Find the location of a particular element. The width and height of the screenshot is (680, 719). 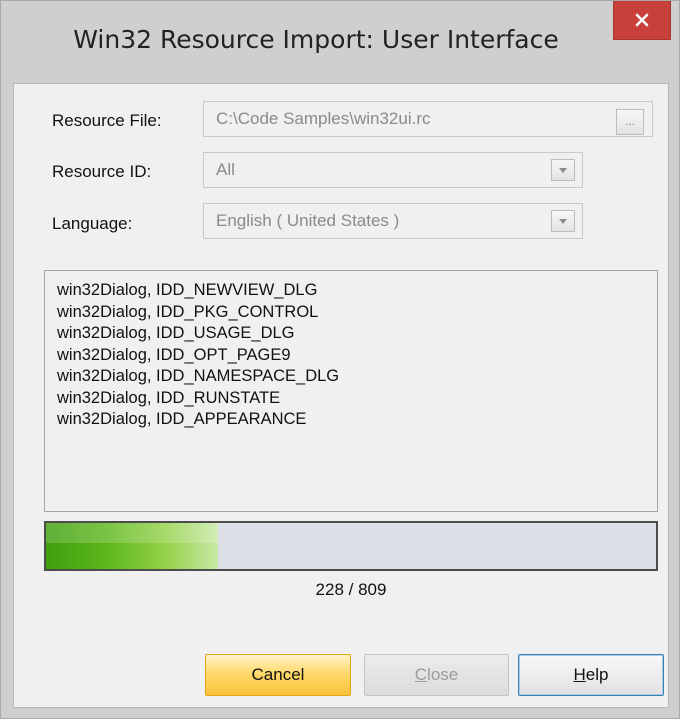

language-label: Language: is located at coordinates (92, 223).